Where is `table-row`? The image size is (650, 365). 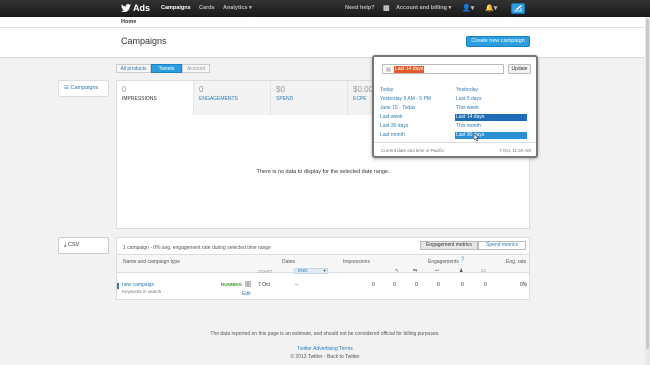
table-row is located at coordinates (323, 286).